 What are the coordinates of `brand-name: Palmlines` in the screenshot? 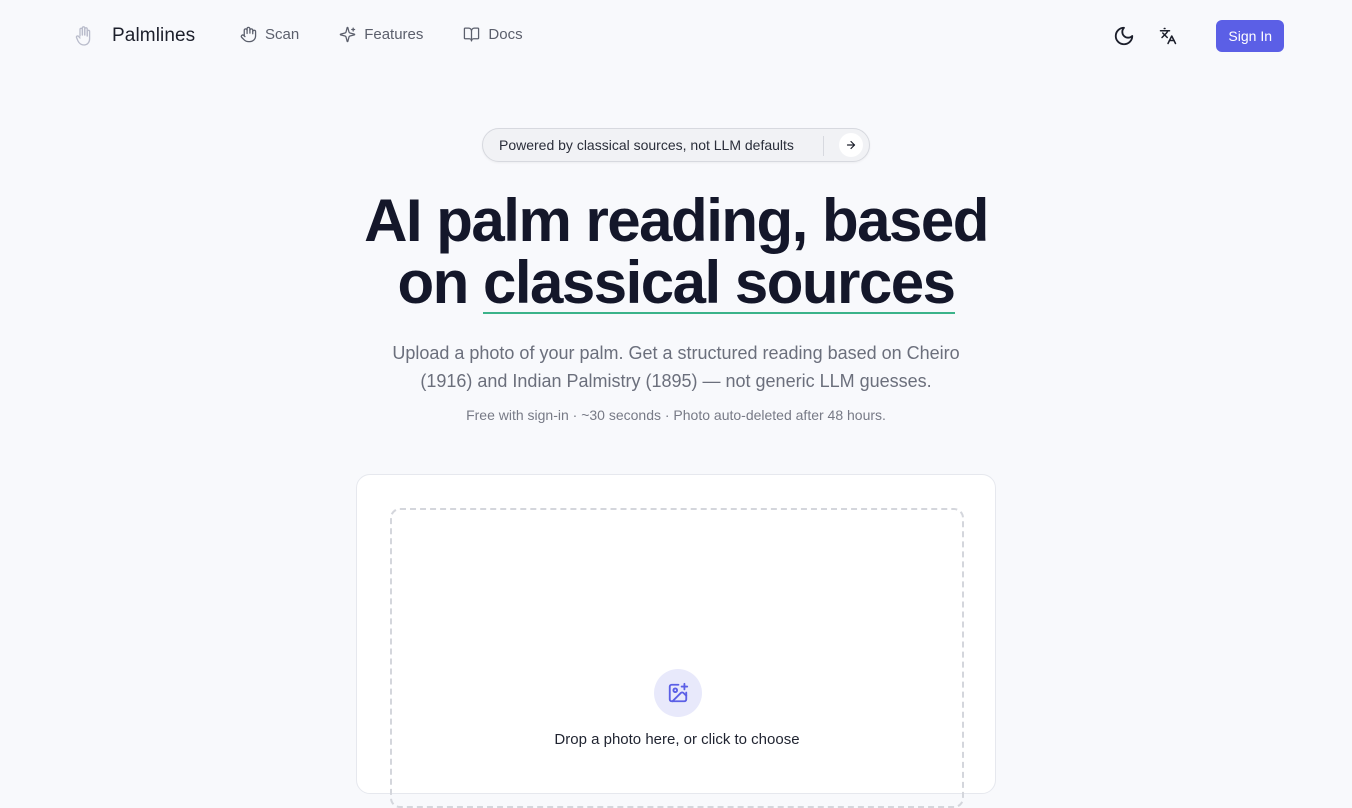 It's located at (154, 35).